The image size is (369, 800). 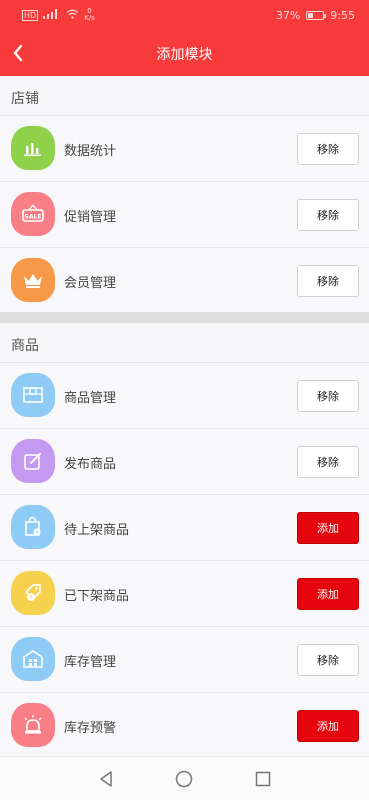 What do you see at coordinates (184, 528) in the screenshot?
I see `module-row-pending-listing: 待上架商品 添加` at bounding box center [184, 528].